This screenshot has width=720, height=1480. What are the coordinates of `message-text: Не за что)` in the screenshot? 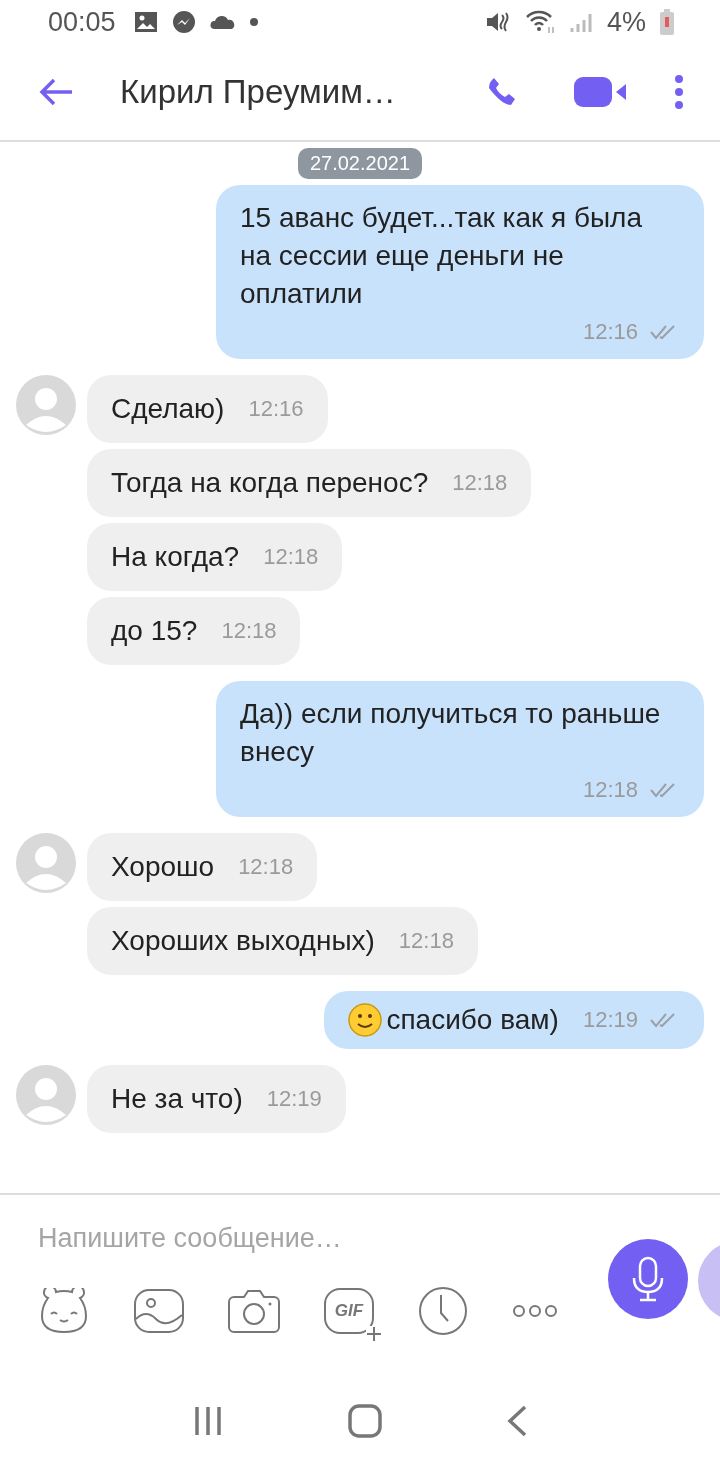 It's located at (177, 1099).